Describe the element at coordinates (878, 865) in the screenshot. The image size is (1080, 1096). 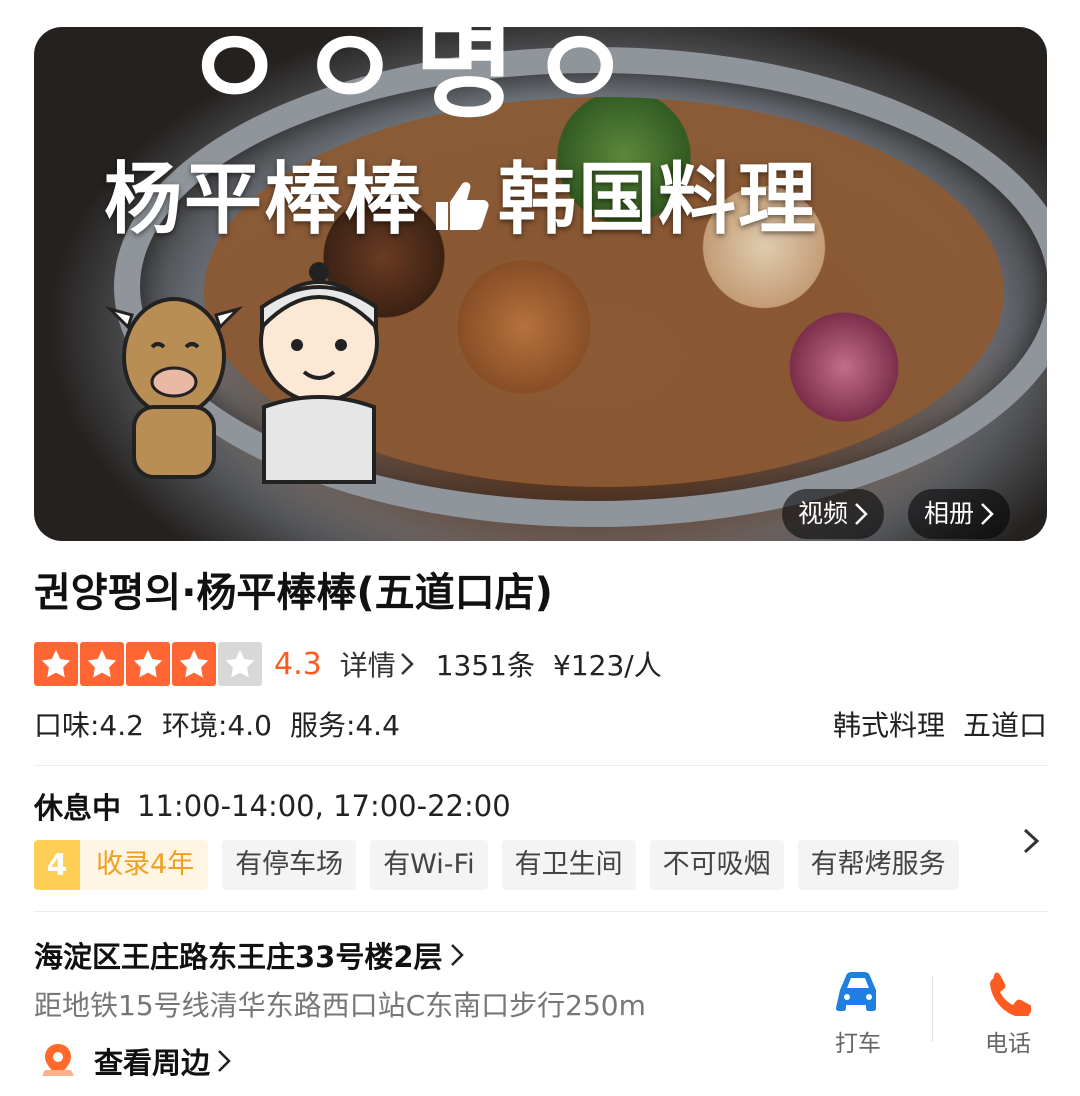
I see `facility-tag: 有帮烤服务` at that location.